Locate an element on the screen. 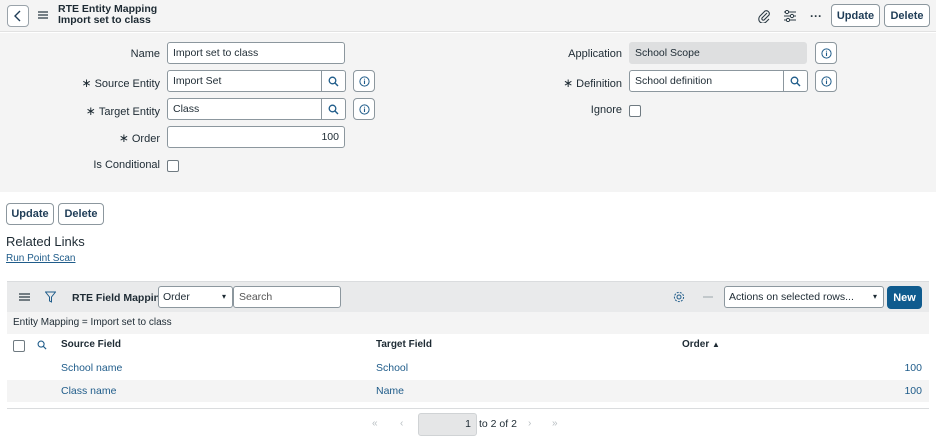 This screenshot has width=936, height=448. definition-lookup-button is located at coordinates (796, 81).